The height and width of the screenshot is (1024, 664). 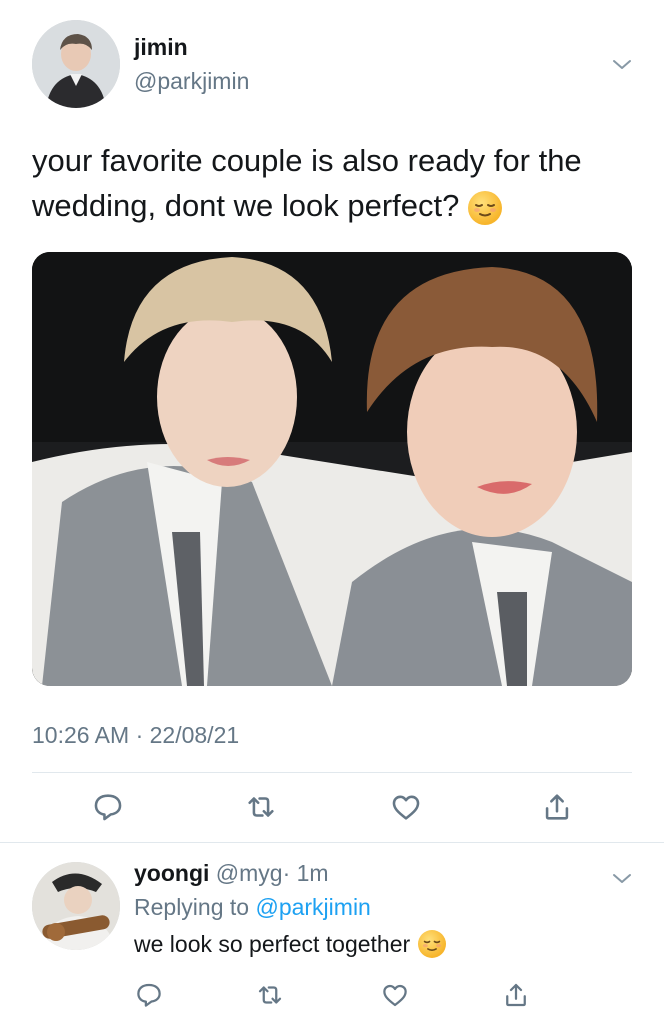 I want to click on reply-text: we look so perfect together, so click(x=290, y=944).